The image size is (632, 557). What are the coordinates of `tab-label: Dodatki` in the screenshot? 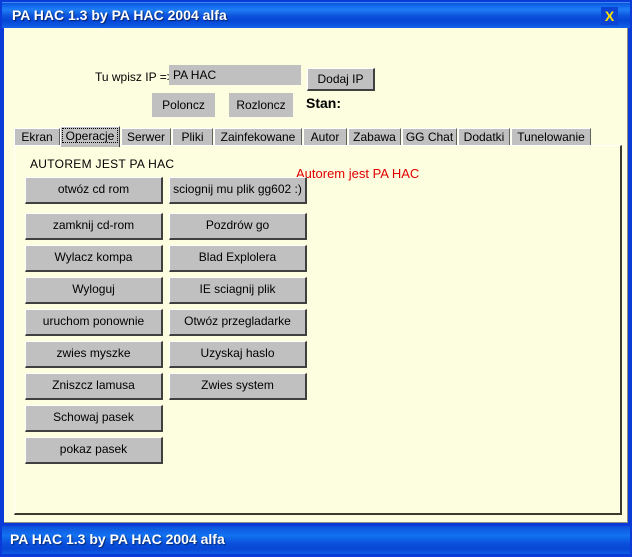 It's located at (484, 137).